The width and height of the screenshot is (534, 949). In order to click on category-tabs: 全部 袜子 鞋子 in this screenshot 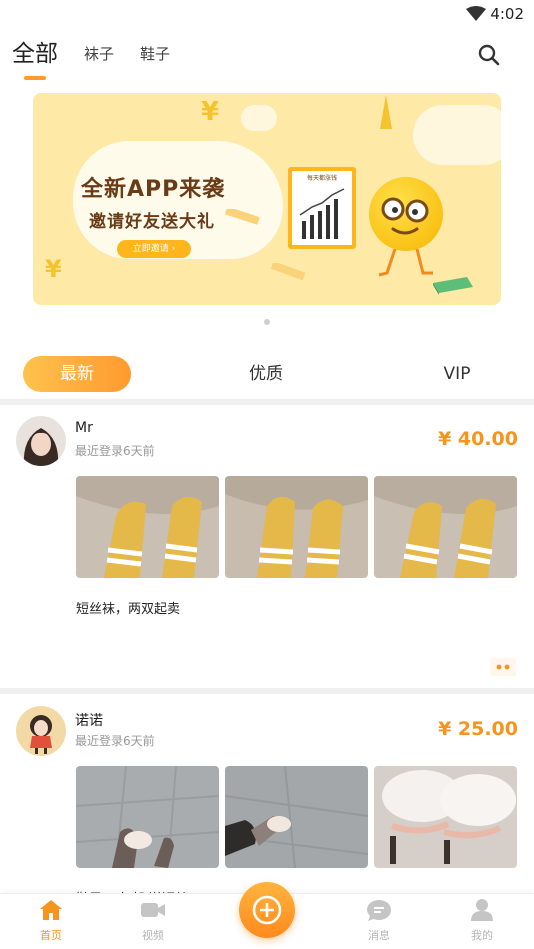, I will do `click(104, 57)`.